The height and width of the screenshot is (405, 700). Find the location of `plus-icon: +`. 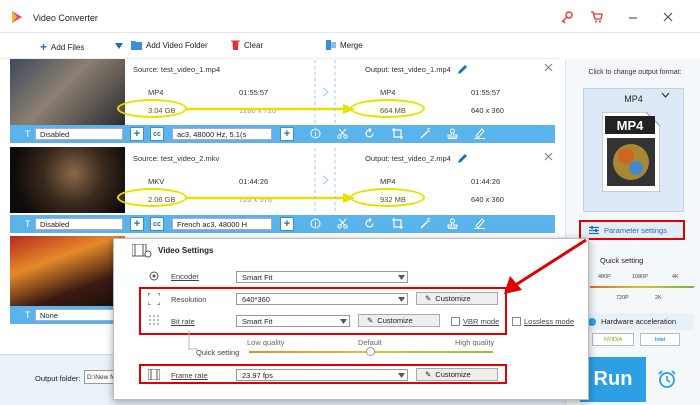

plus-icon: + is located at coordinates (44, 47).